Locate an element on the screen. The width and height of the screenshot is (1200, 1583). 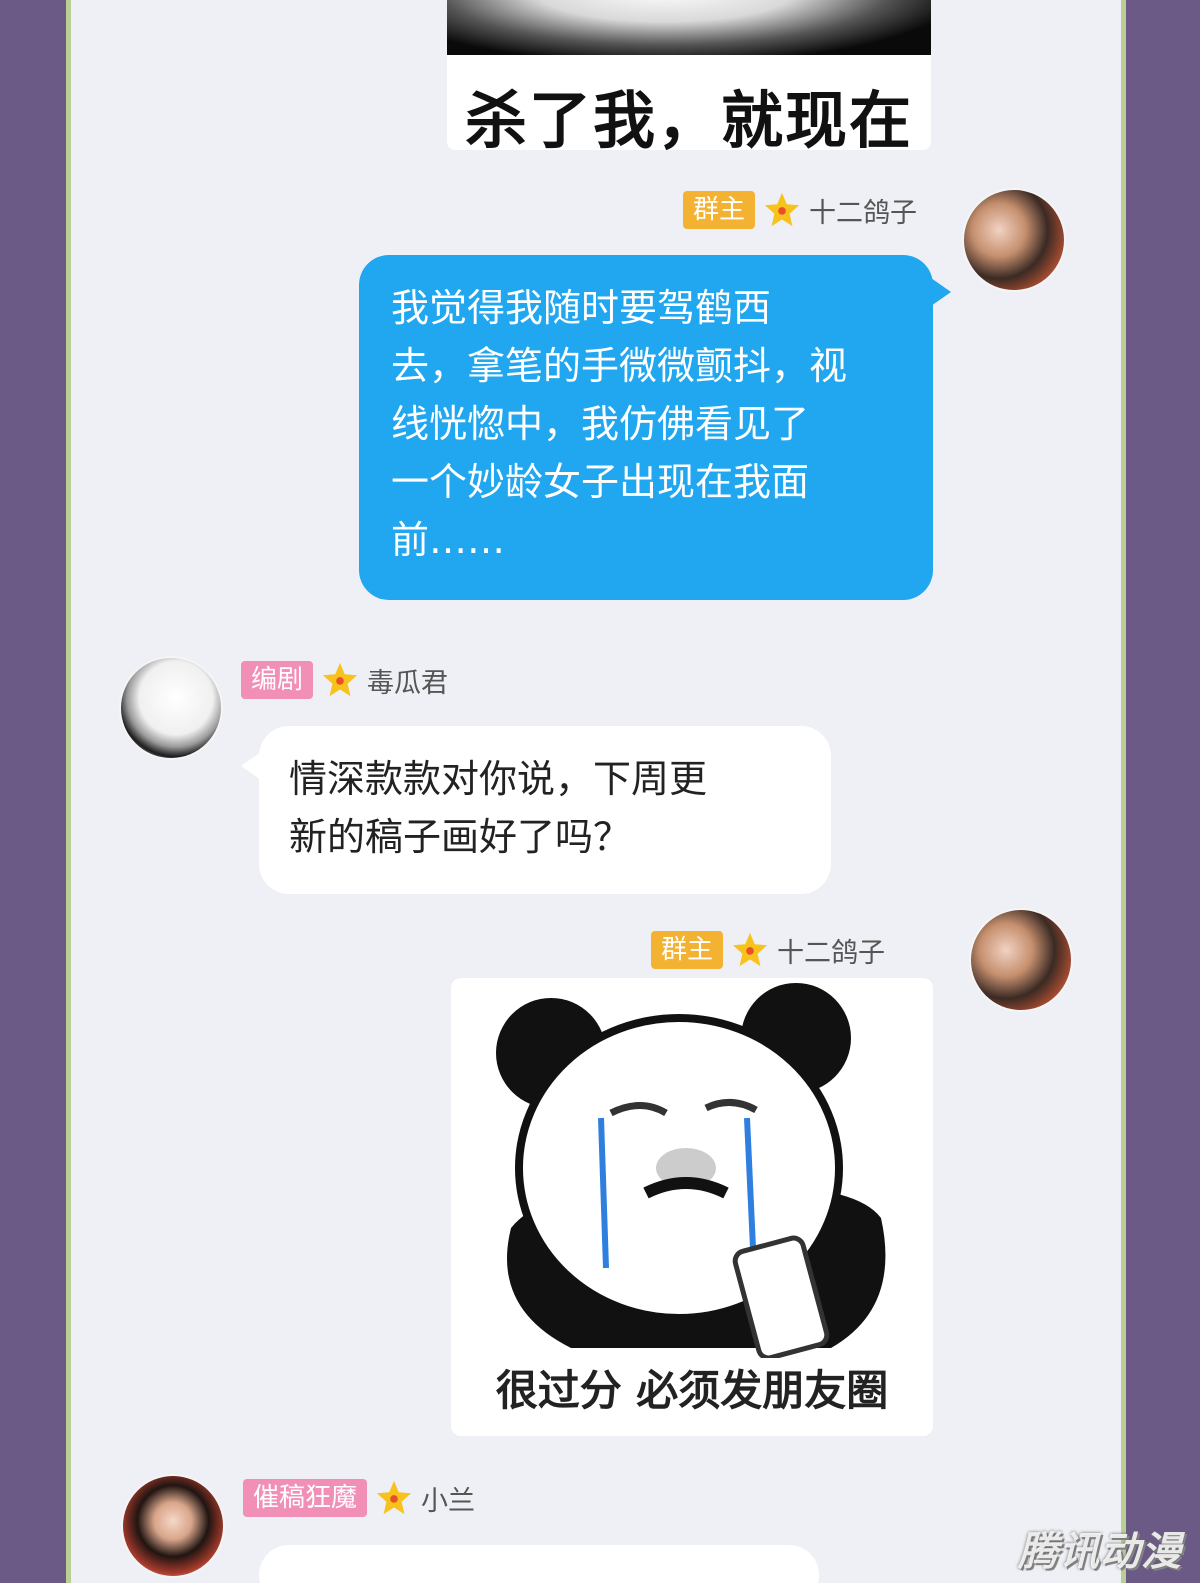
message-line: 新的稿子画好了吗？ is located at coordinates (460, 837).